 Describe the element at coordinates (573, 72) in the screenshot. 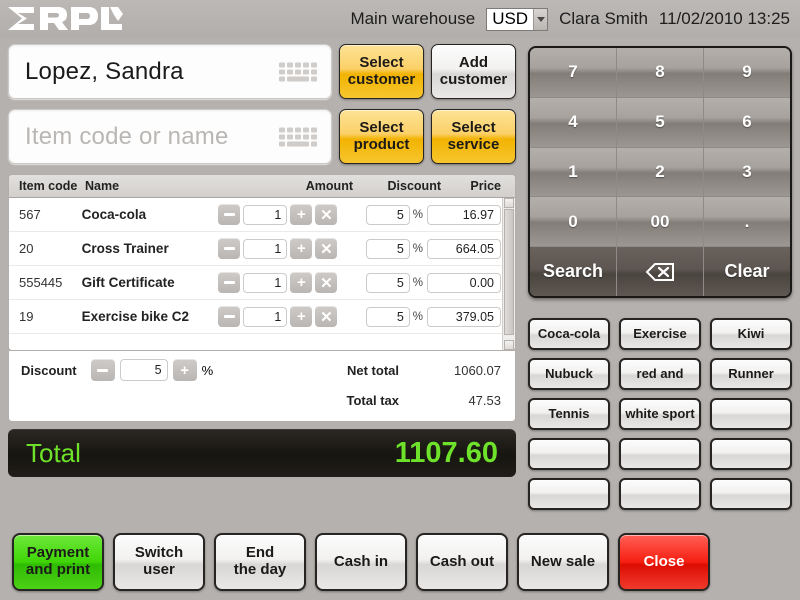

I see `keypad-key-7: 7` at that location.